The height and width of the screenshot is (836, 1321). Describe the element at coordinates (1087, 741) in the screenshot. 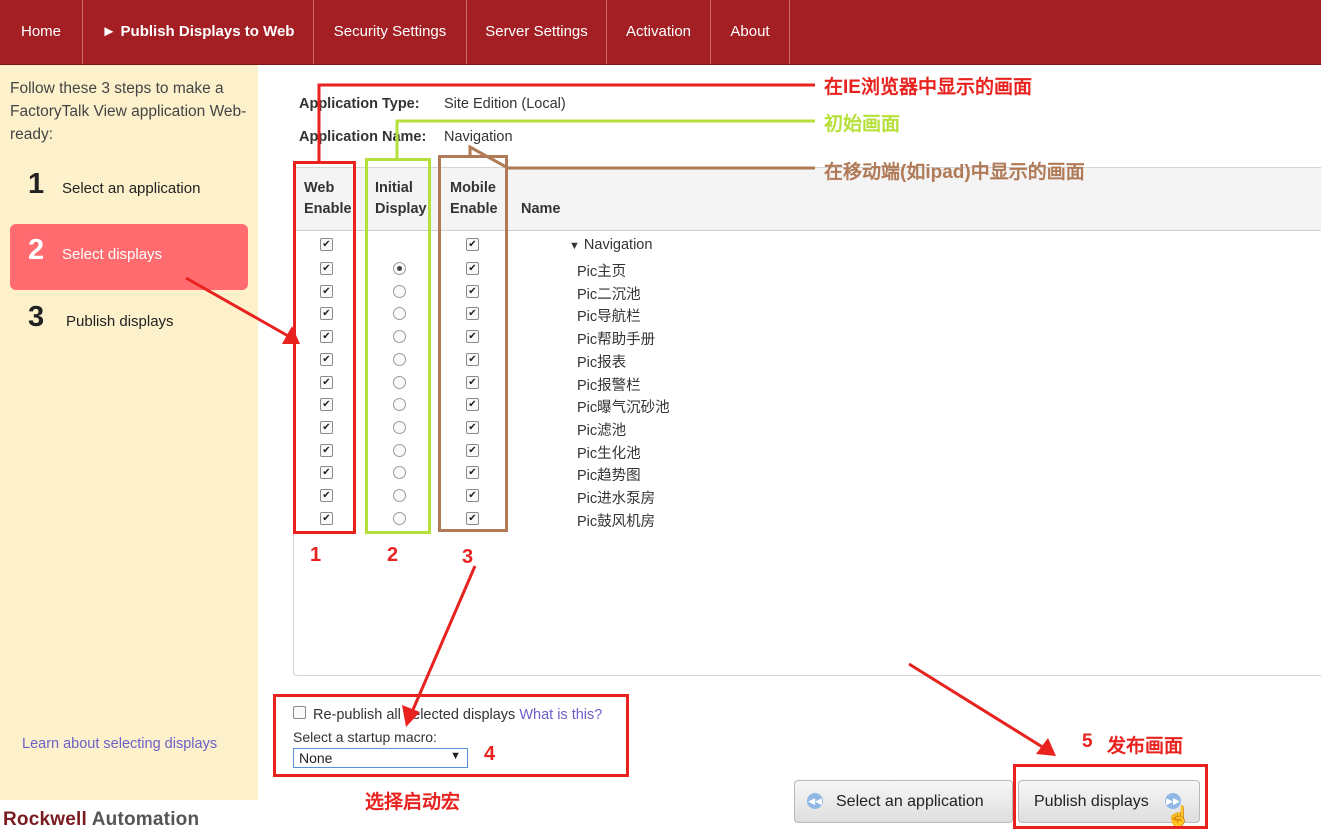

I see `annot-number-5: 5` at that location.